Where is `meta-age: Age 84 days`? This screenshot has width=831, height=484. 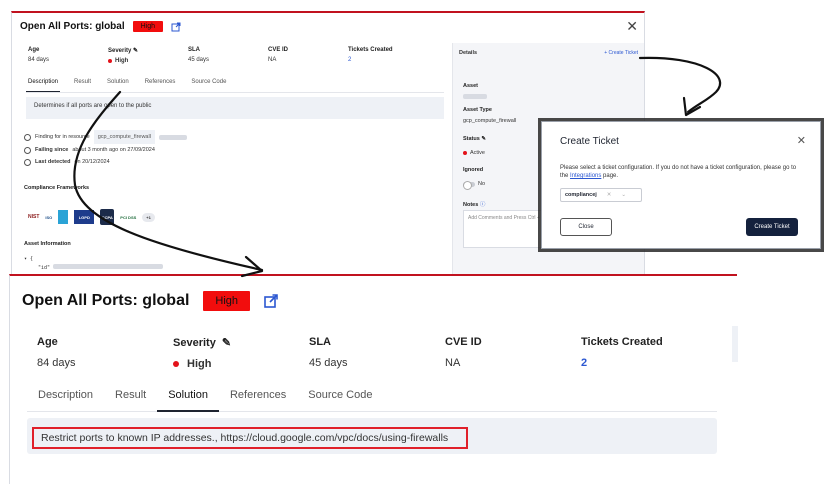 meta-age: Age 84 days is located at coordinates (105, 353).